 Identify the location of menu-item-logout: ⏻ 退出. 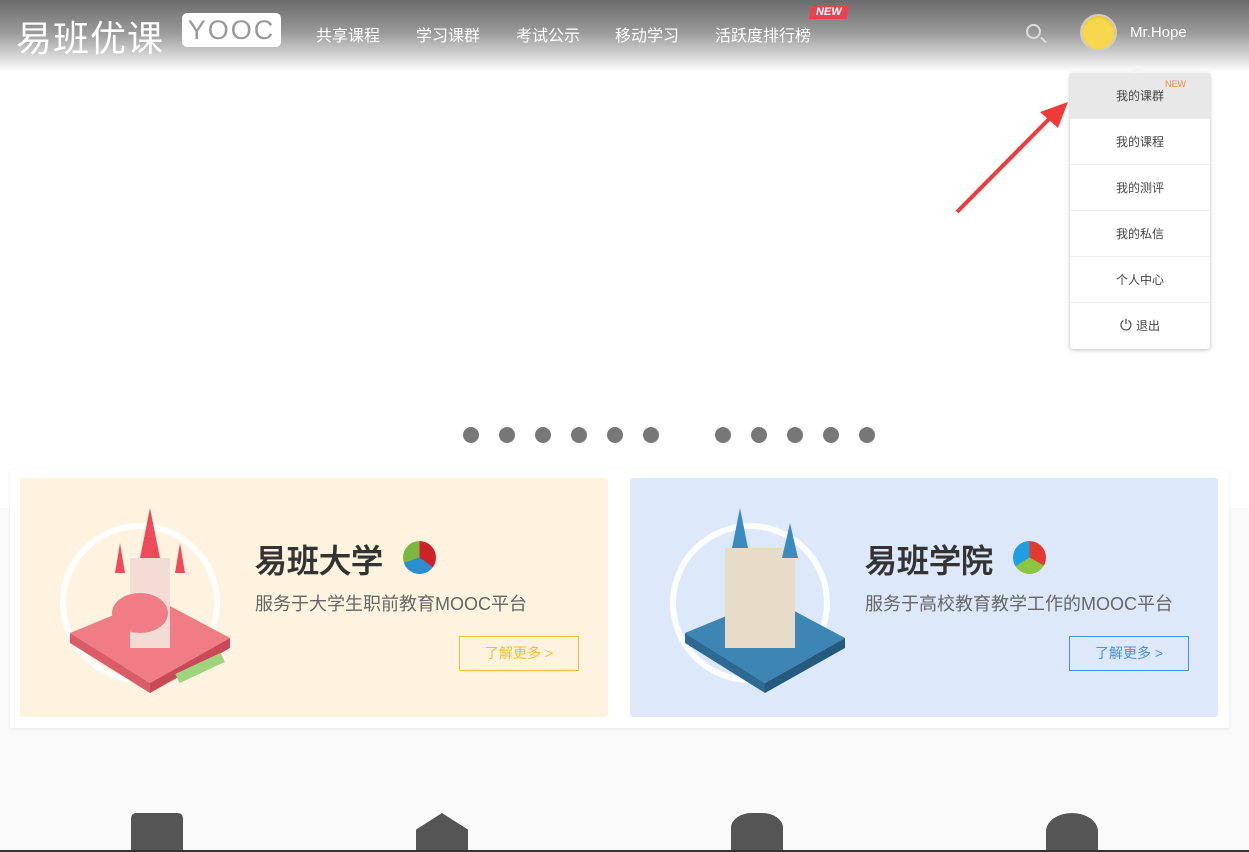
(1140, 326).